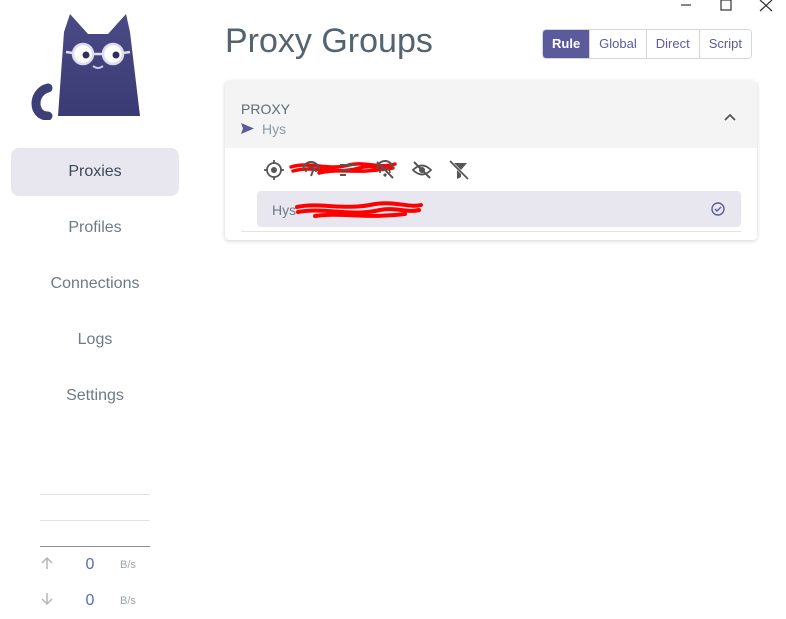 This screenshot has height=619, width=786. I want to click on proxy-group-header: PROXY Hys, so click(491, 128).